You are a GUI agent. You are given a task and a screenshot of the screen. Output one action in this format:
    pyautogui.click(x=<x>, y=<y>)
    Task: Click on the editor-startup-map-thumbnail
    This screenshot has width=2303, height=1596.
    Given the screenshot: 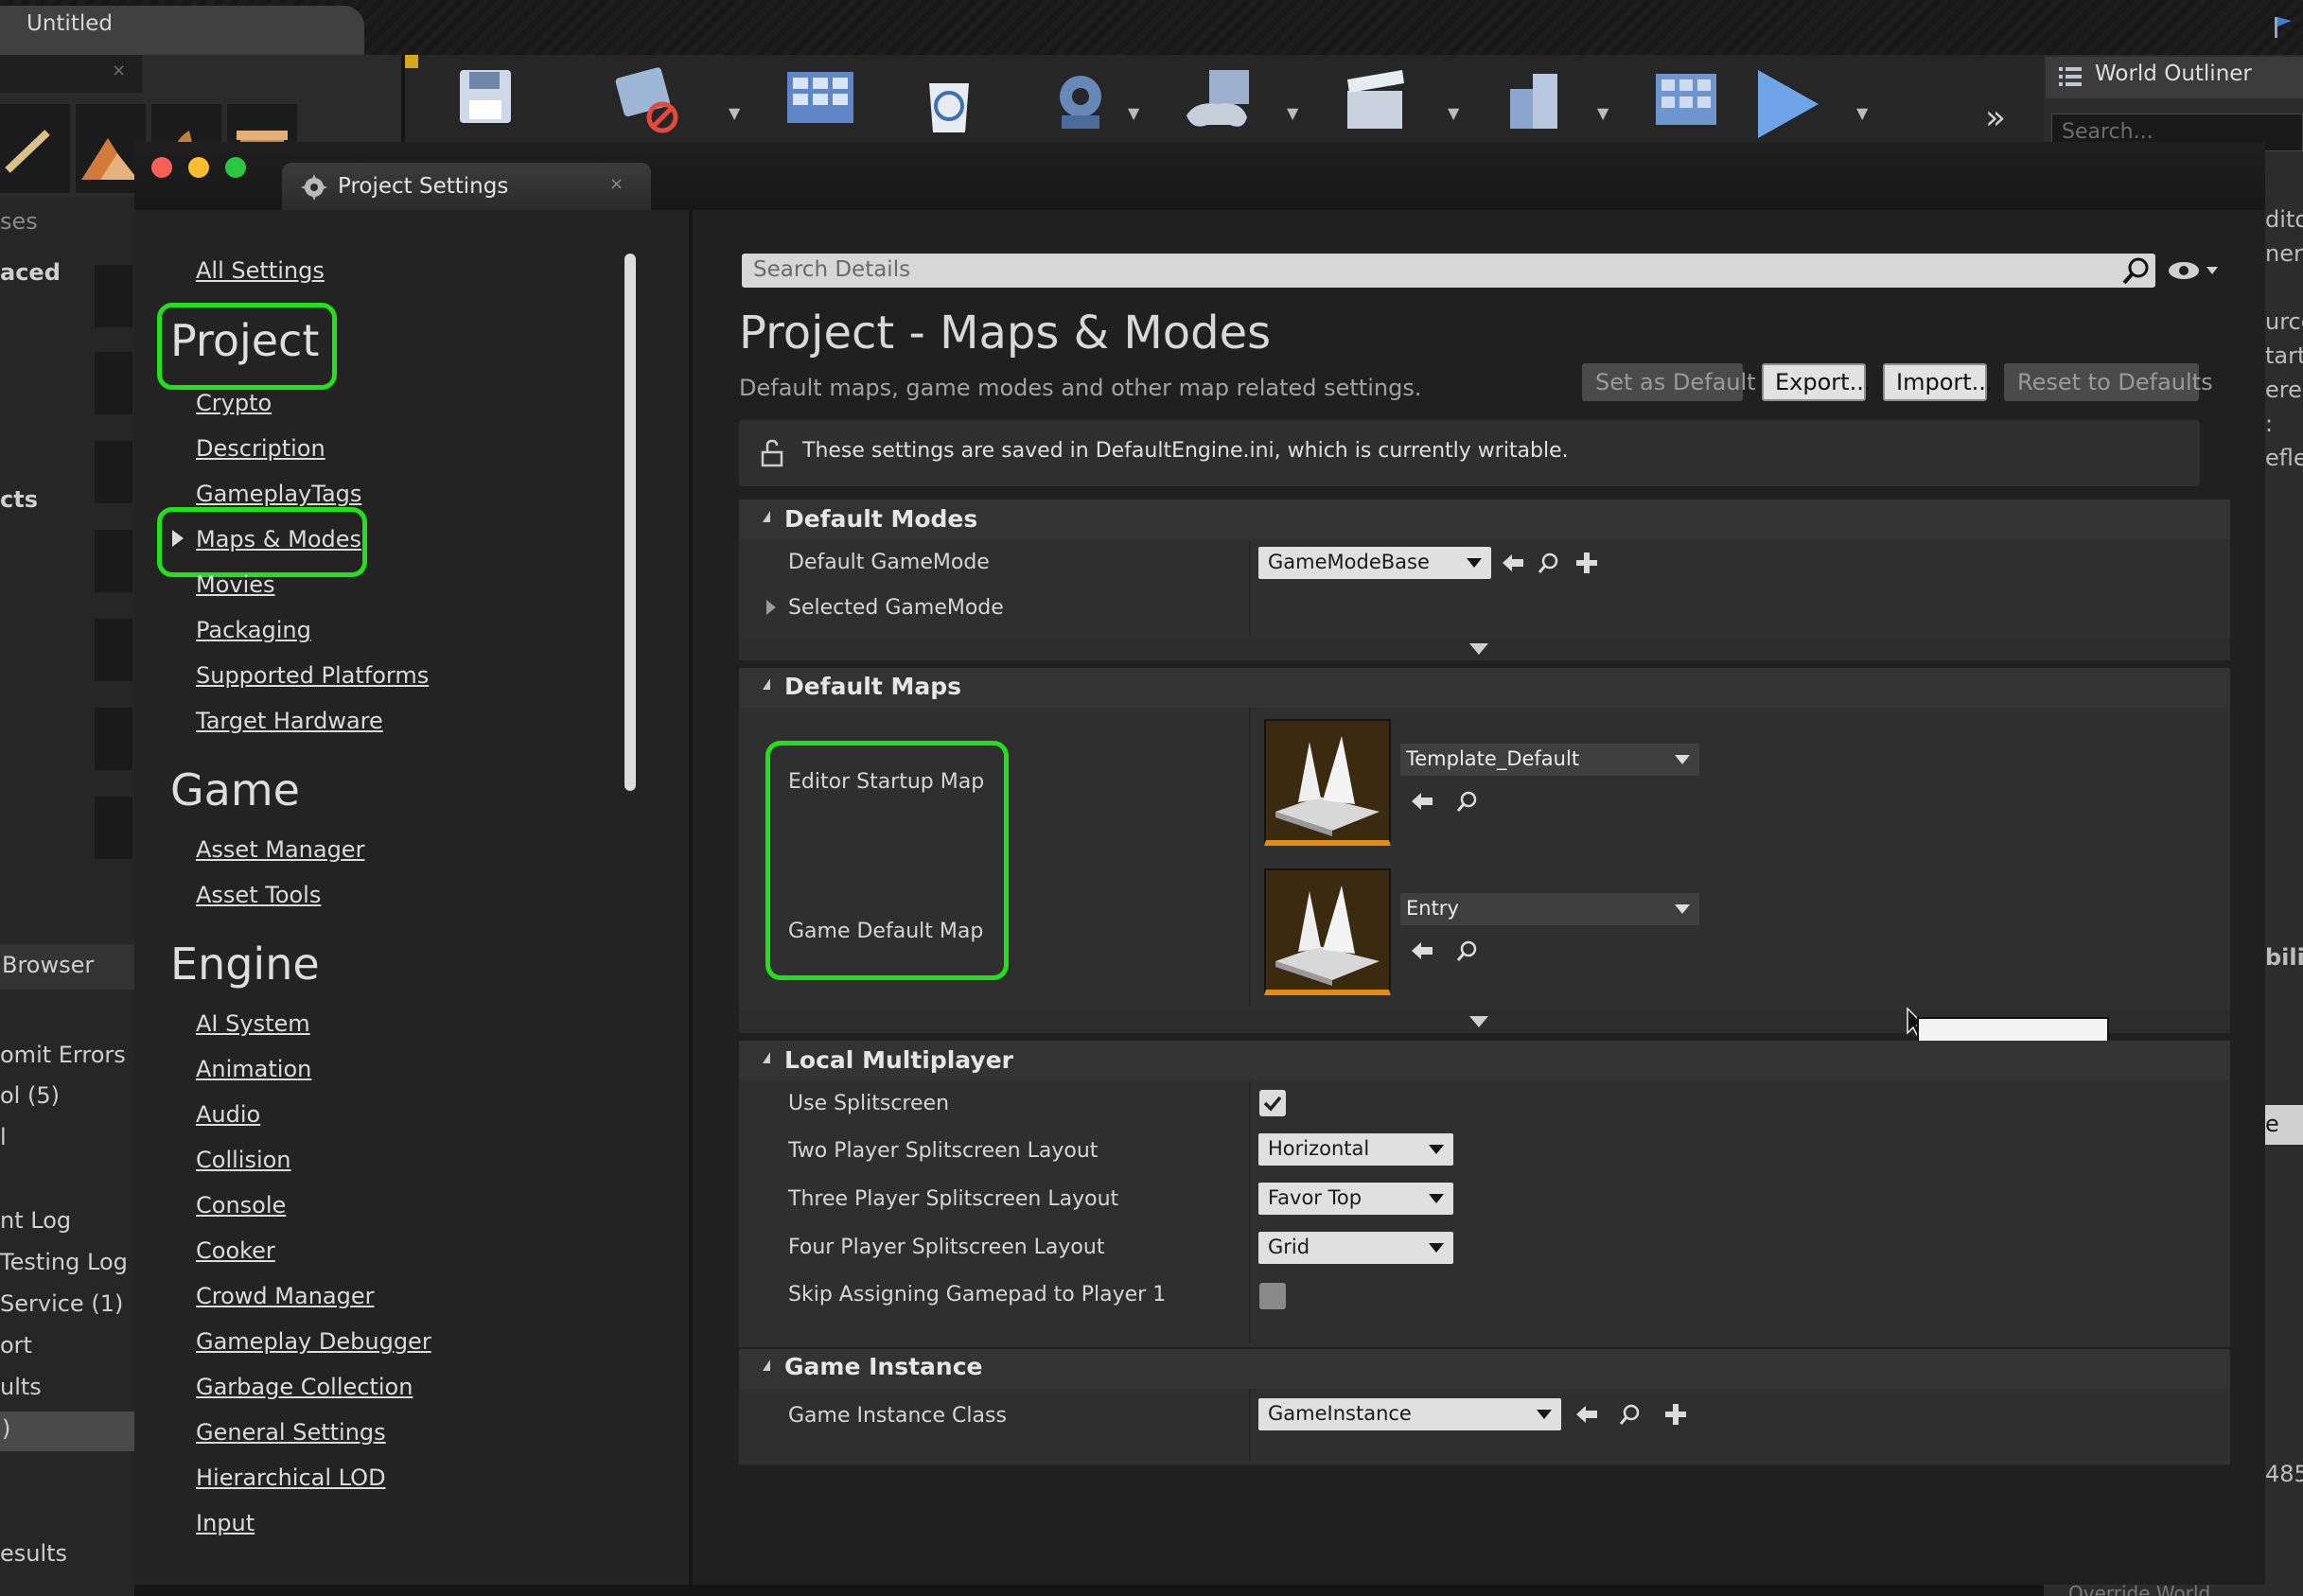 What is the action you would take?
    pyautogui.click(x=1327, y=782)
    